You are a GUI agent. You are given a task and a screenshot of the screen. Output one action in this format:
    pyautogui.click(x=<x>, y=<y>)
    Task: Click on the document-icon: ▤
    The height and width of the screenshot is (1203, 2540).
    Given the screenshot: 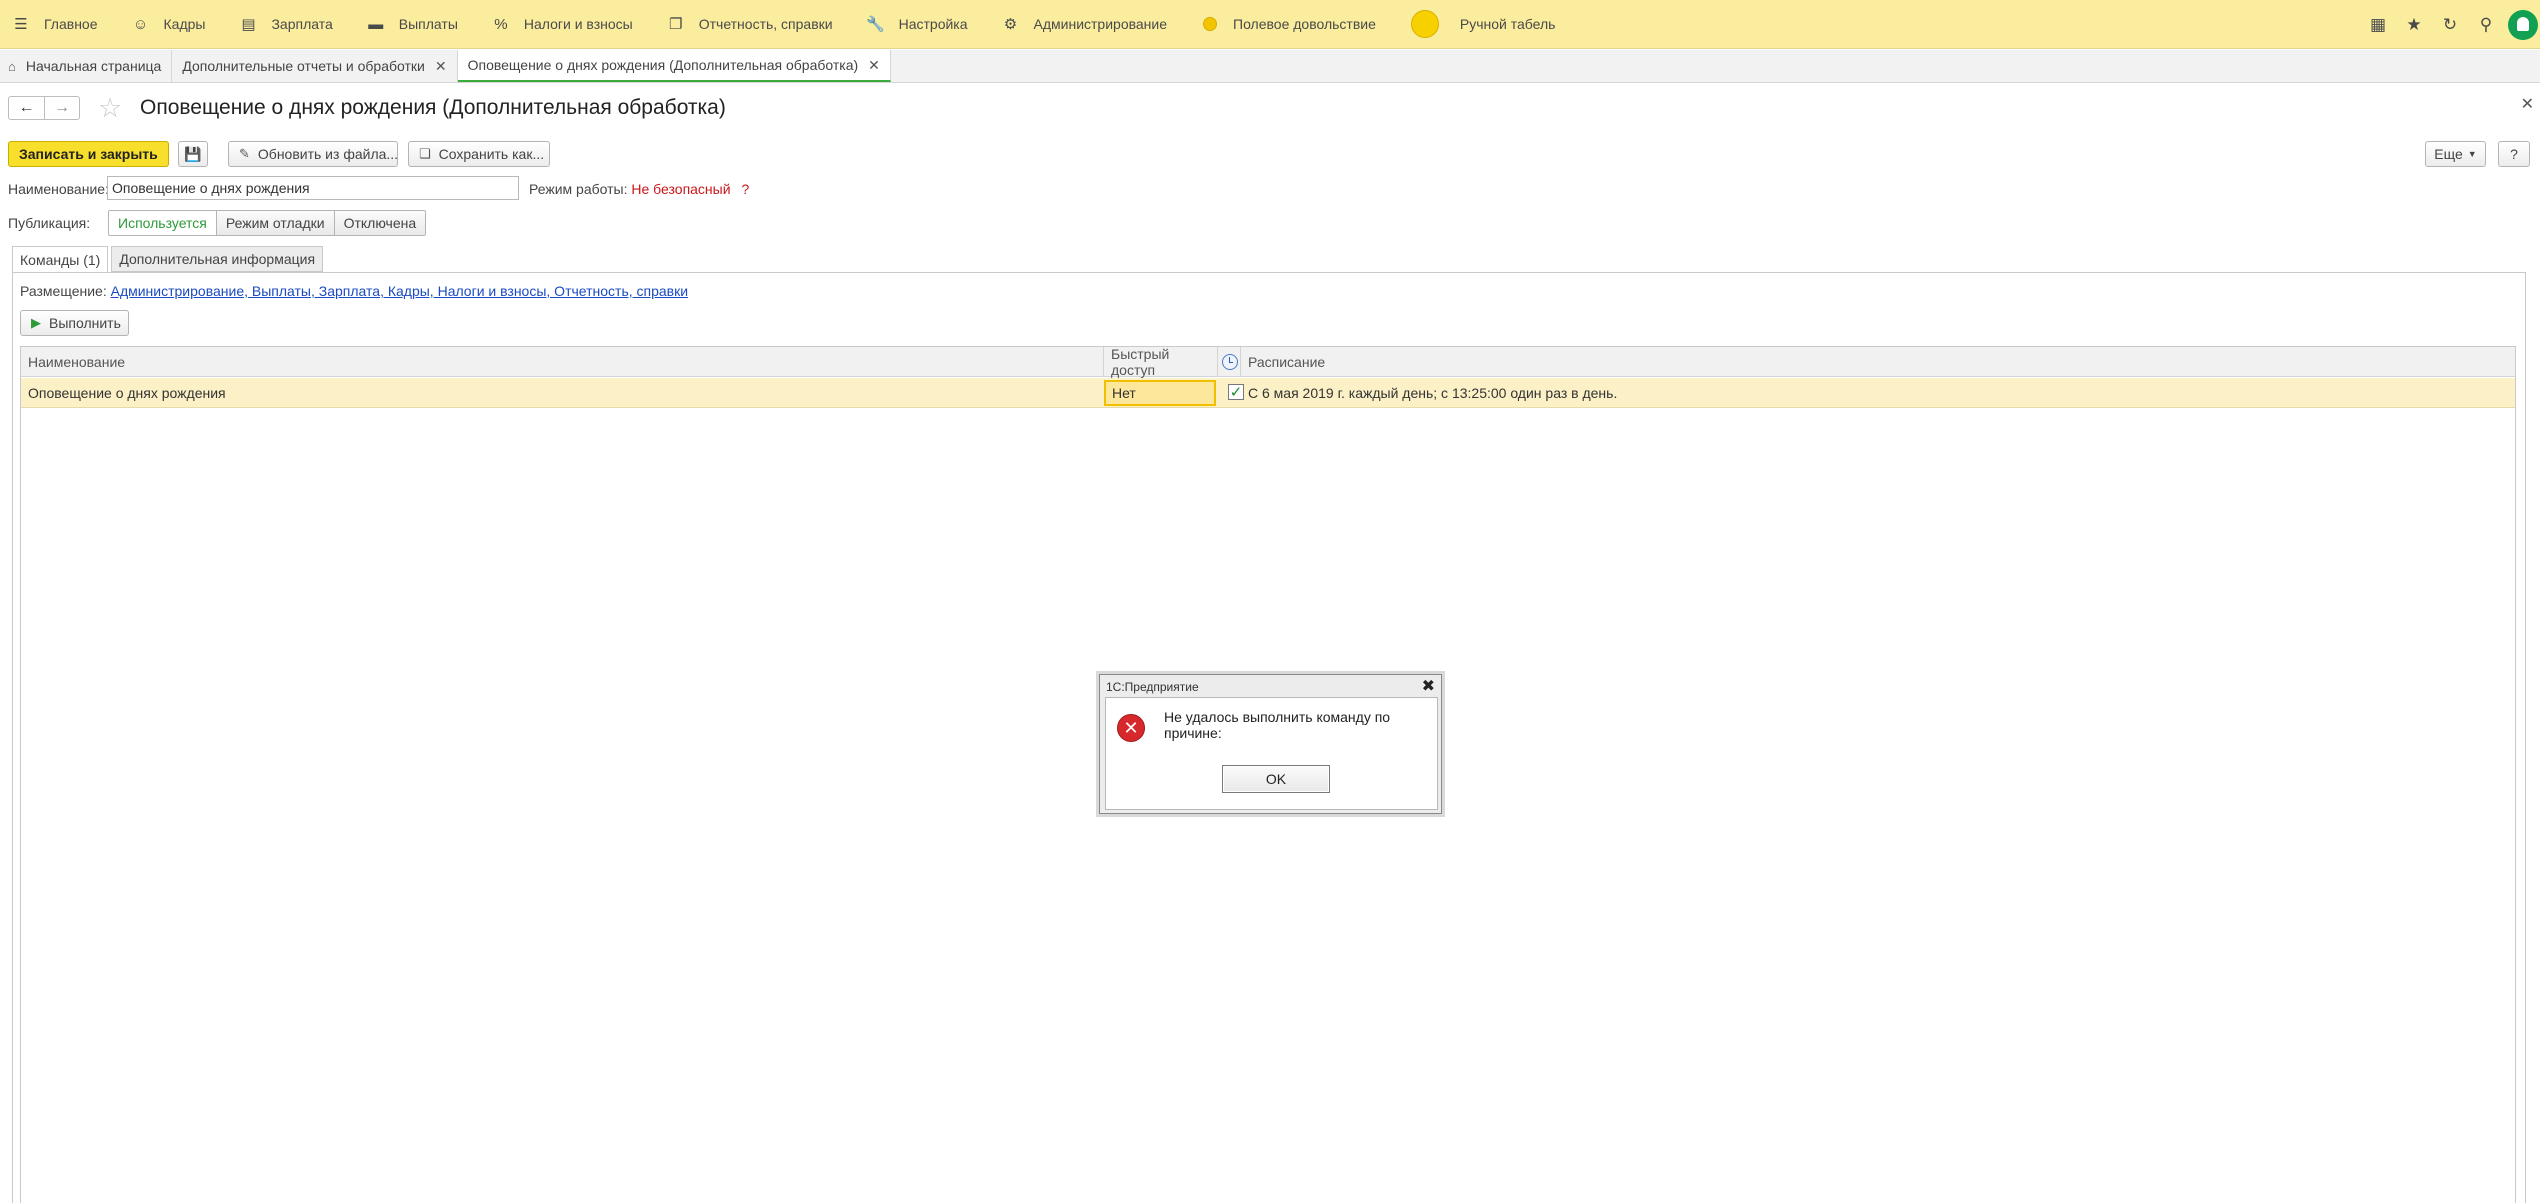 What is the action you would take?
    pyautogui.click(x=248, y=24)
    